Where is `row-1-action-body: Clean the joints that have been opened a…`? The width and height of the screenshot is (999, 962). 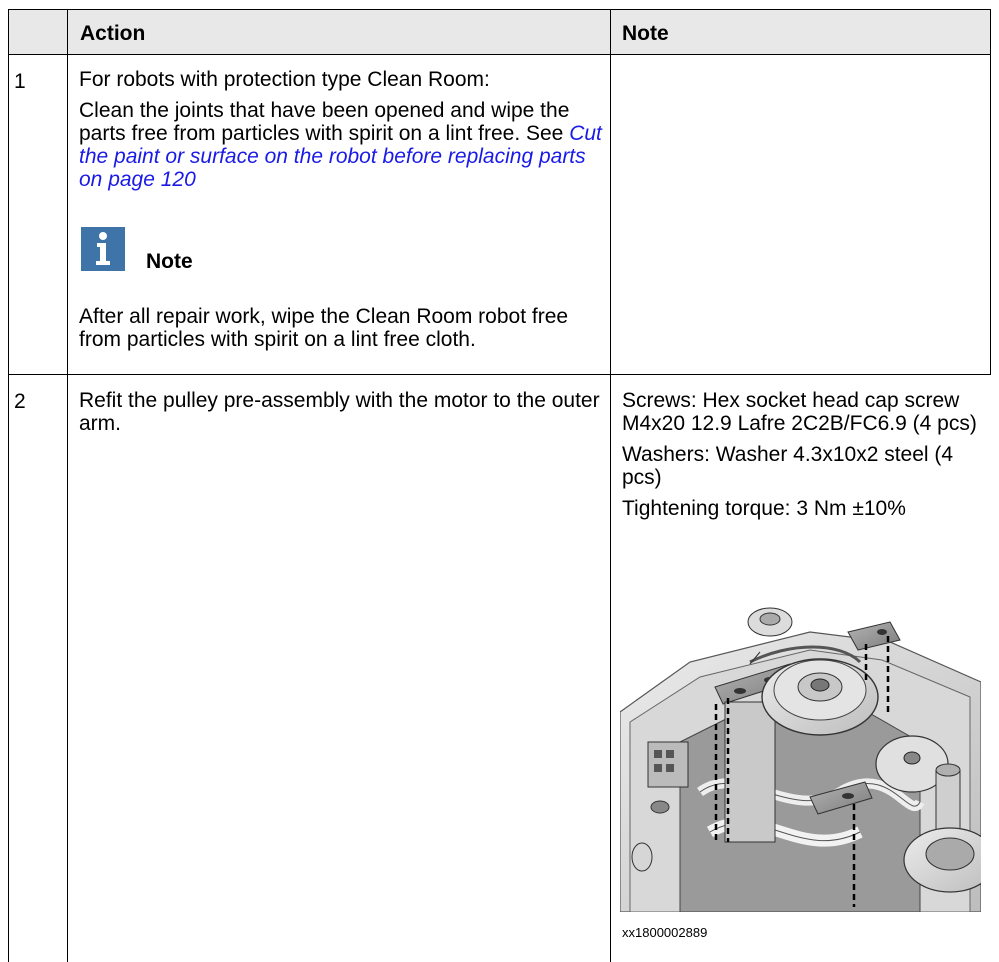
row-1-action-body: Clean the joints that have been opened a… is located at coordinates (341, 145).